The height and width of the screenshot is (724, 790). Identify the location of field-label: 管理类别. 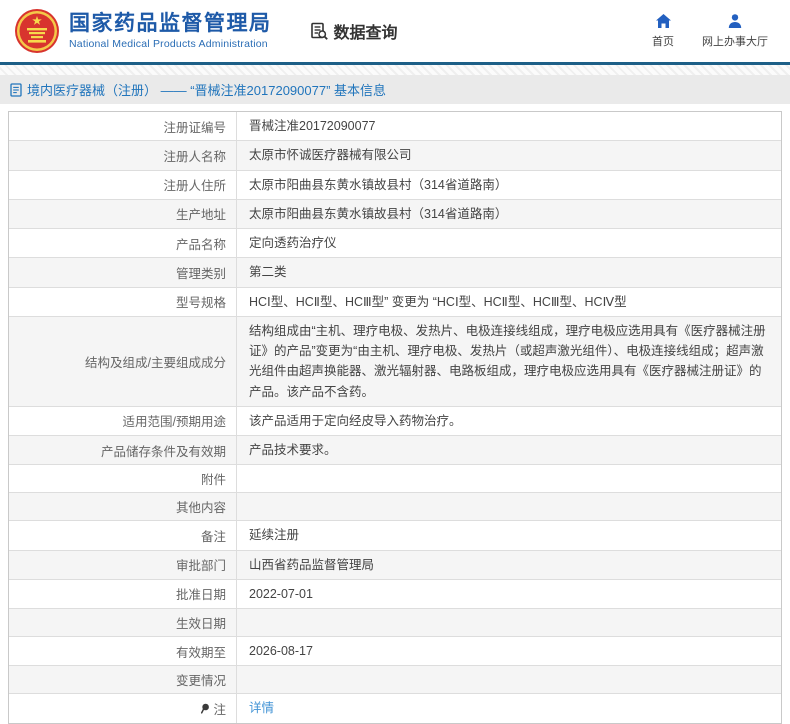
(123, 272).